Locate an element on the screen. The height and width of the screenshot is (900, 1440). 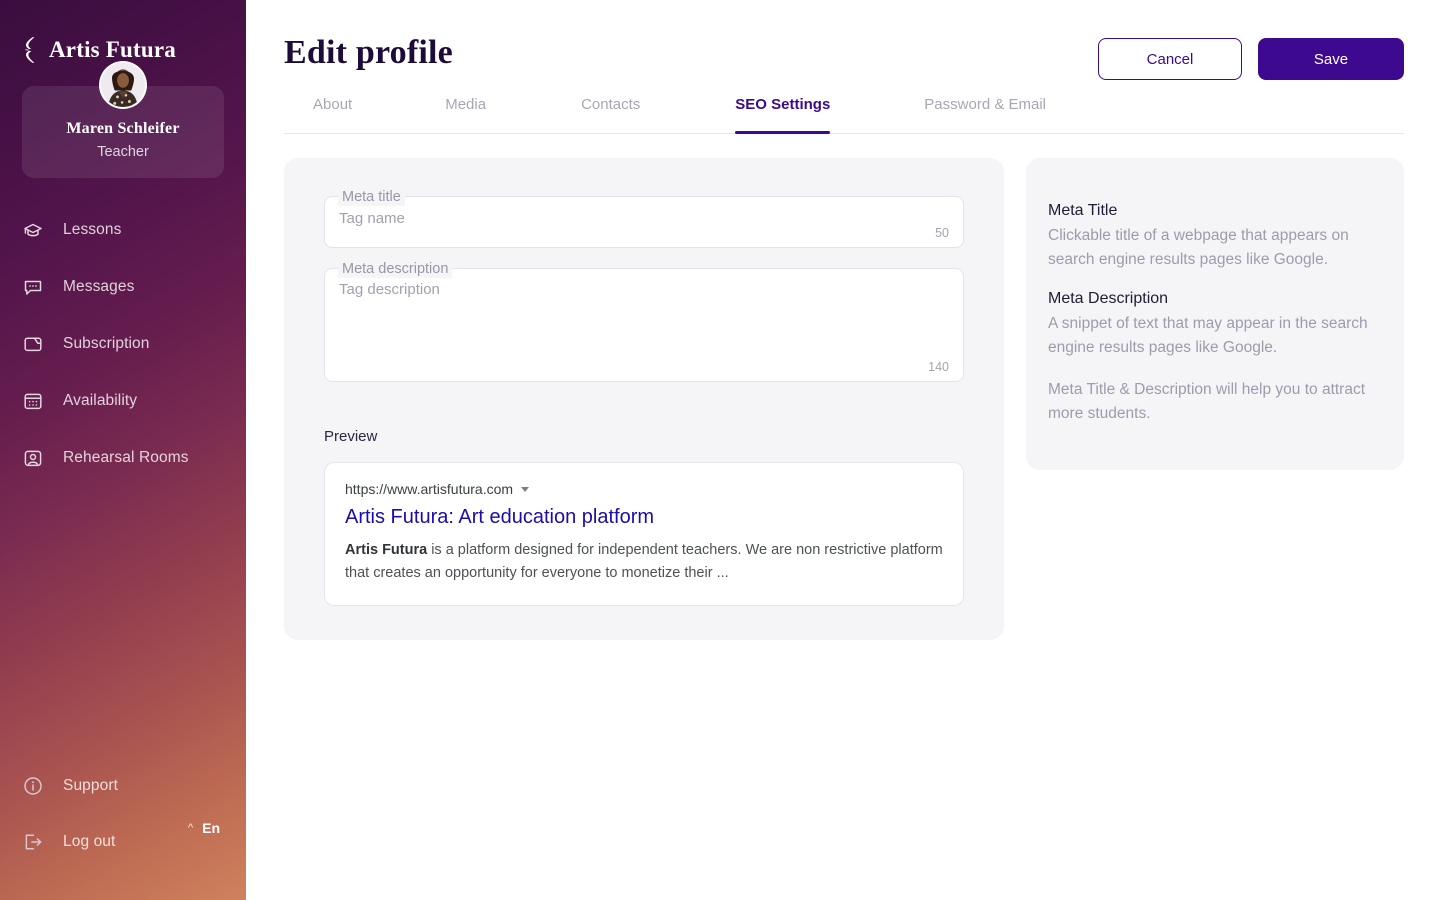
page-header: Edit profile Cancel Save is located at coordinates (844, 48).